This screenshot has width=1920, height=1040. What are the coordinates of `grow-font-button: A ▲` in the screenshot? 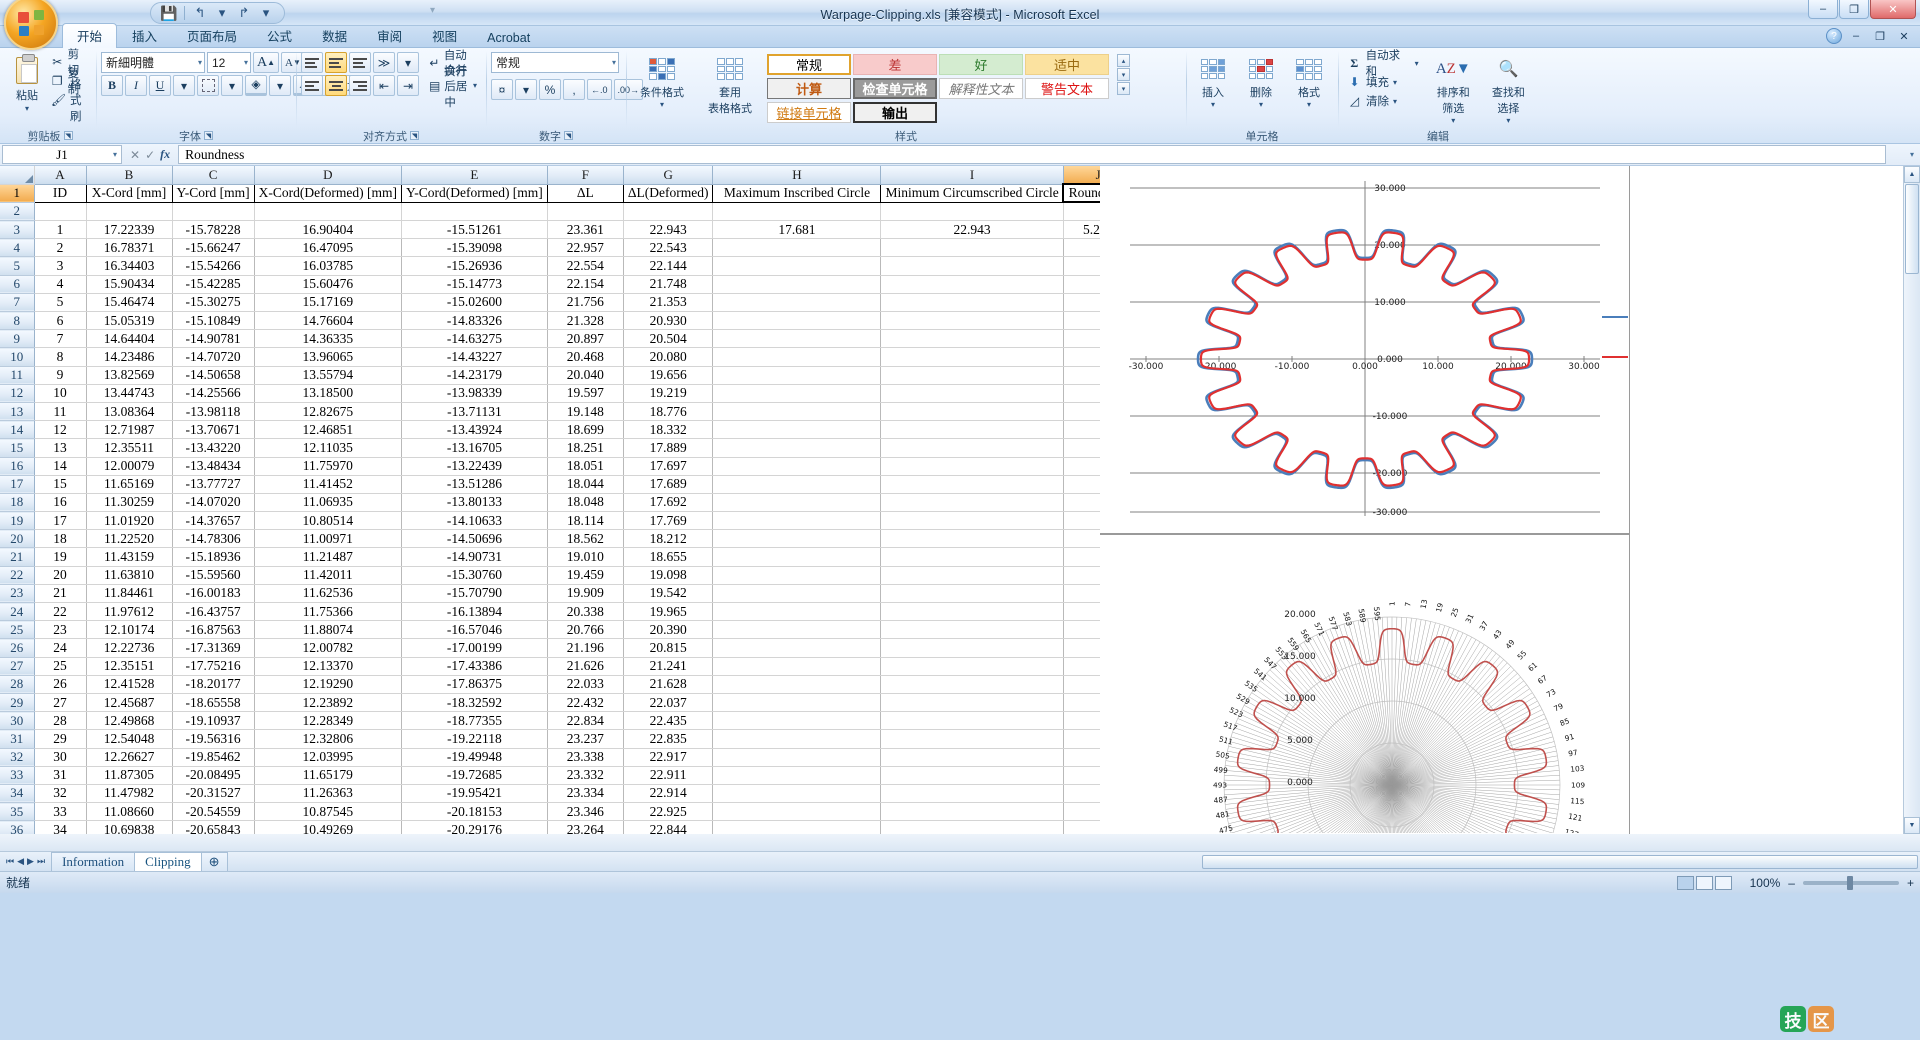 It's located at (266, 62).